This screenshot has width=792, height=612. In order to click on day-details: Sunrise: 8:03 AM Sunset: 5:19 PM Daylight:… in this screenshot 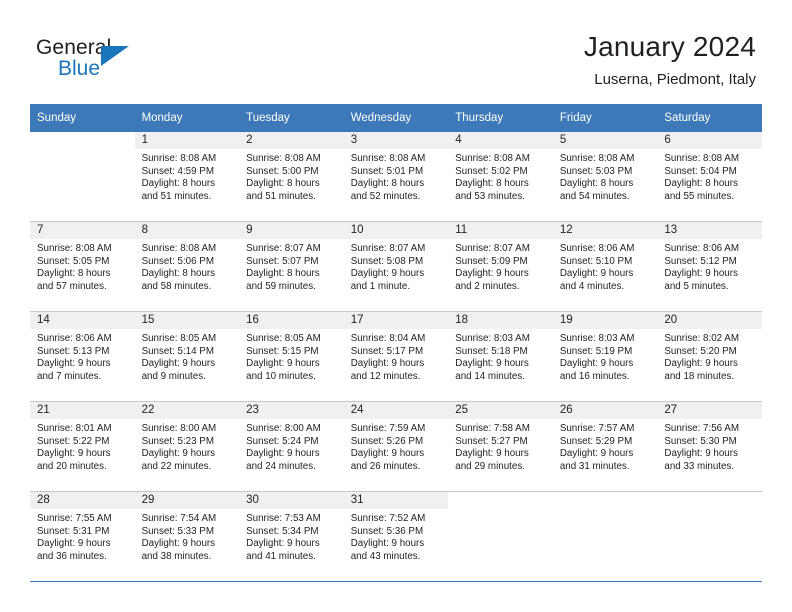, I will do `click(605, 356)`.